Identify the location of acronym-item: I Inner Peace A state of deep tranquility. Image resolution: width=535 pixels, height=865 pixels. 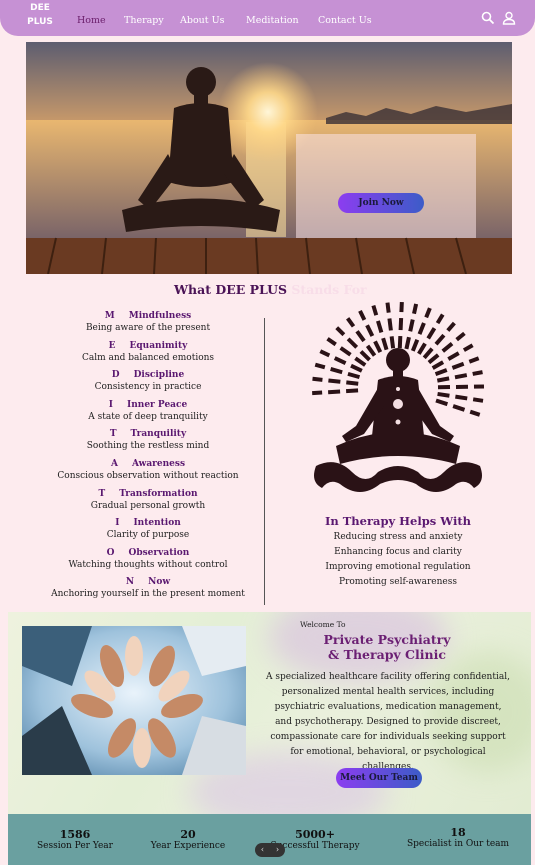
(148, 411).